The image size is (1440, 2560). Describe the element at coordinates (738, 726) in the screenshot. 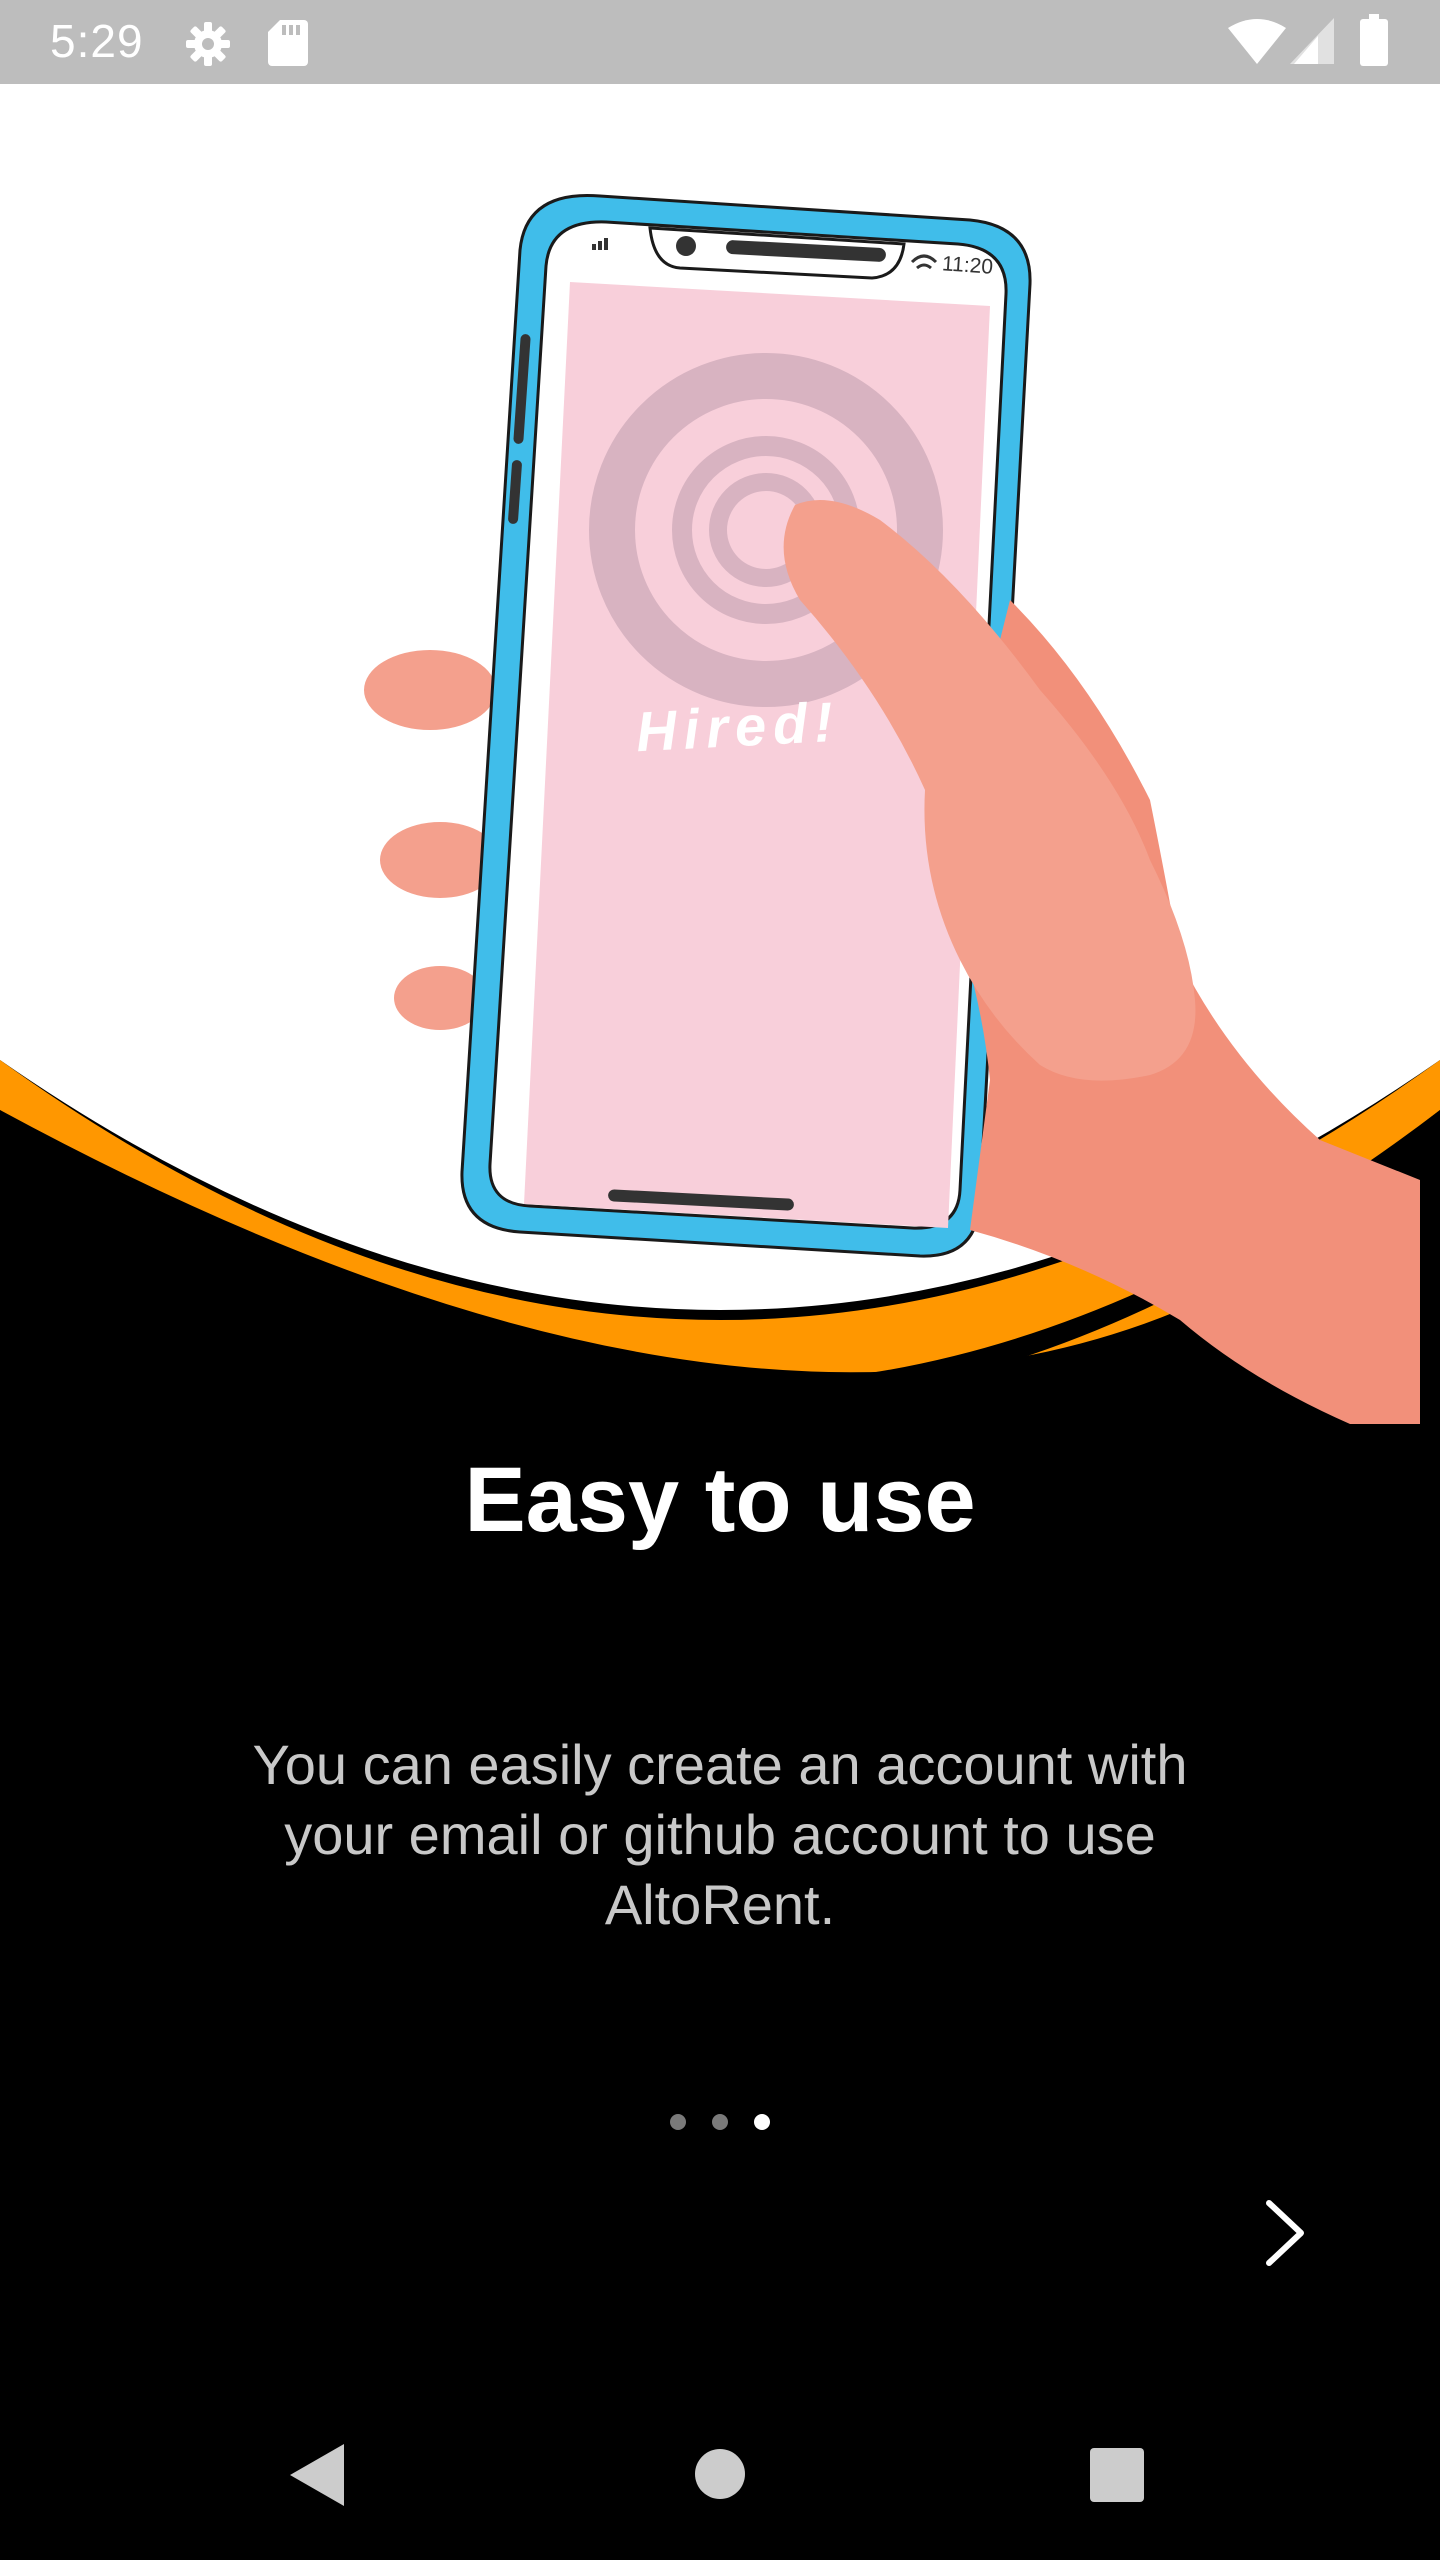

I see `phone-screen-label: Hired!` at that location.